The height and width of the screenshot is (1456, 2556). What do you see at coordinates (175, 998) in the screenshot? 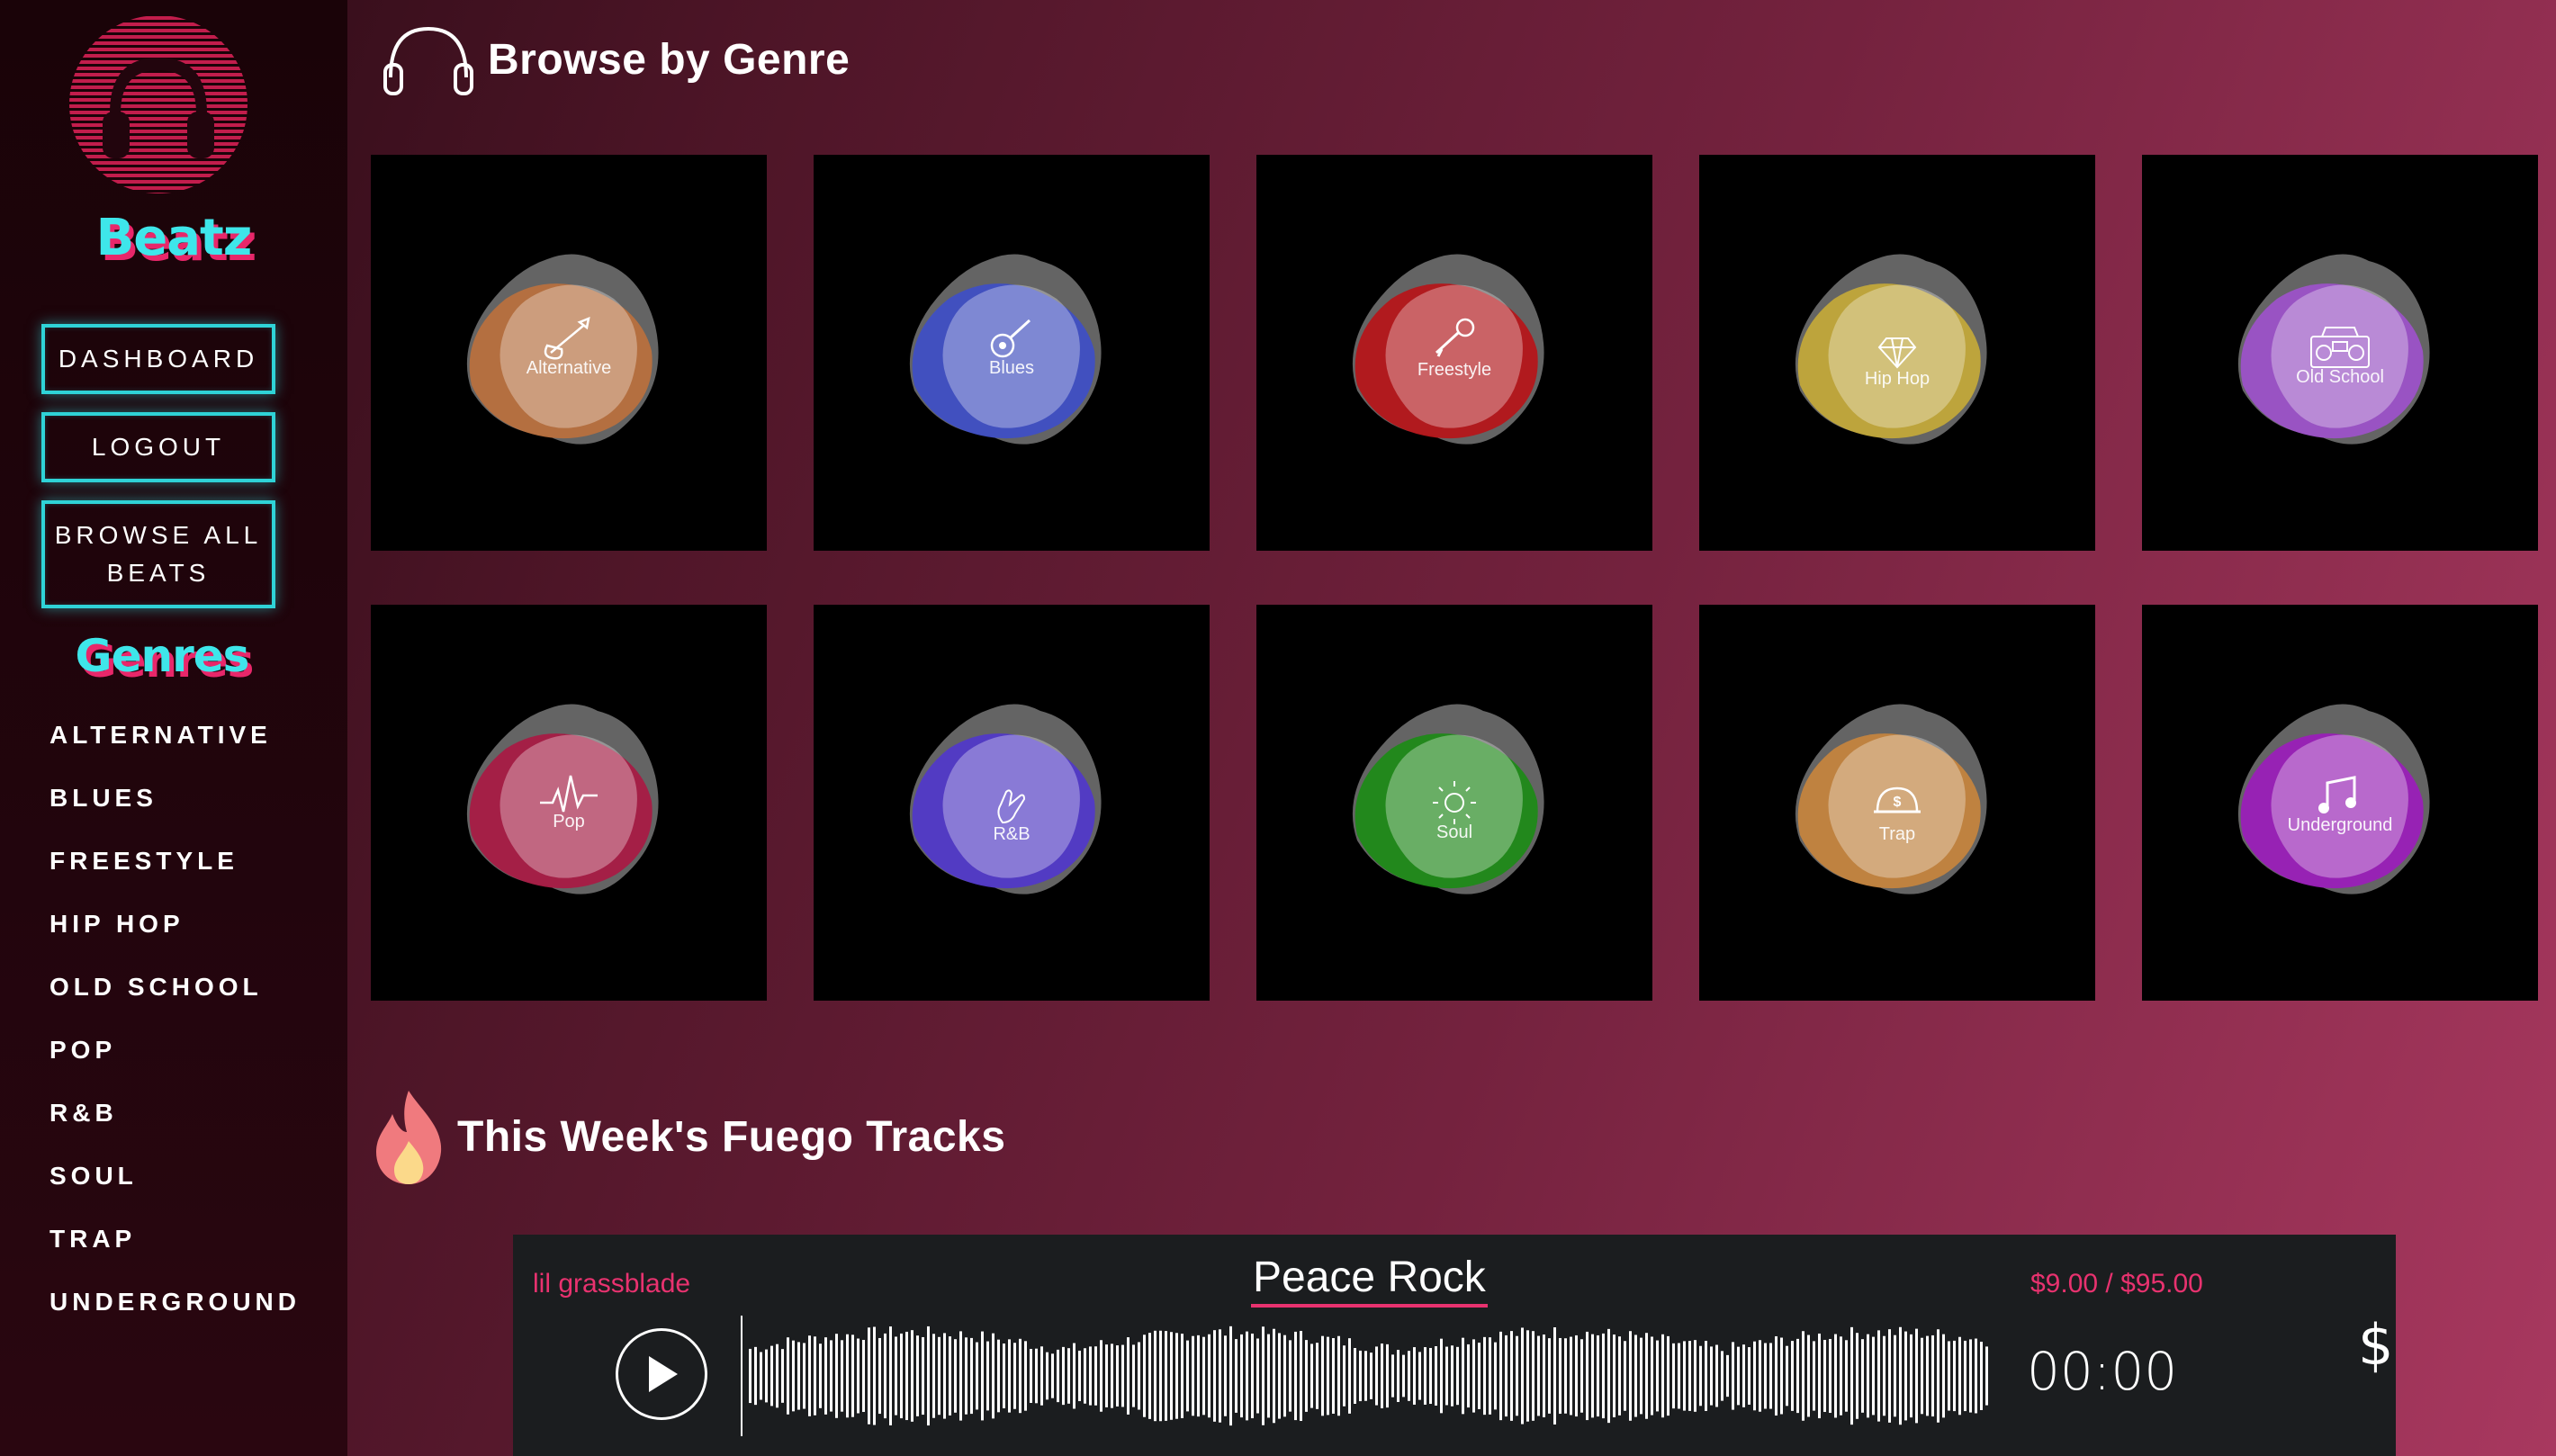
I see `genre-link-old-school: OLD SCHOOL` at bounding box center [175, 998].